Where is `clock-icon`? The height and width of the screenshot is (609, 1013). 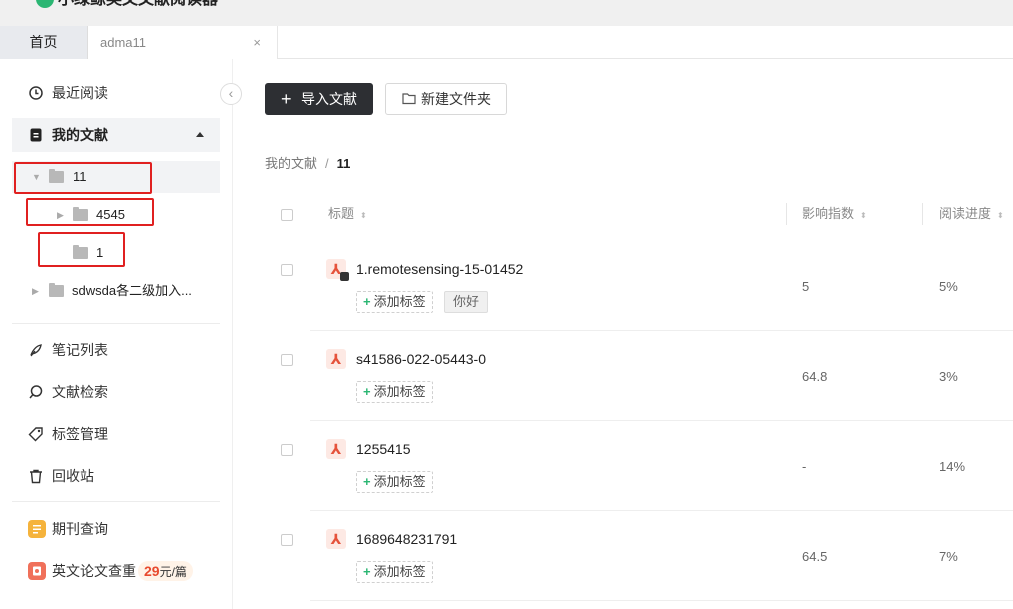 clock-icon is located at coordinates (36, 93).